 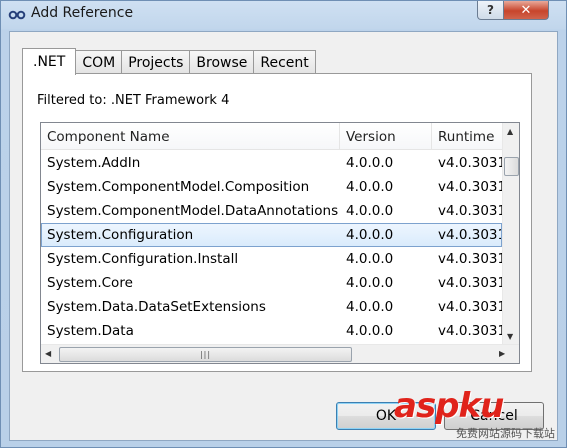 I want to click on tab-strip: .NET COM Projects Browse Recent, so click(x=169, y=61).